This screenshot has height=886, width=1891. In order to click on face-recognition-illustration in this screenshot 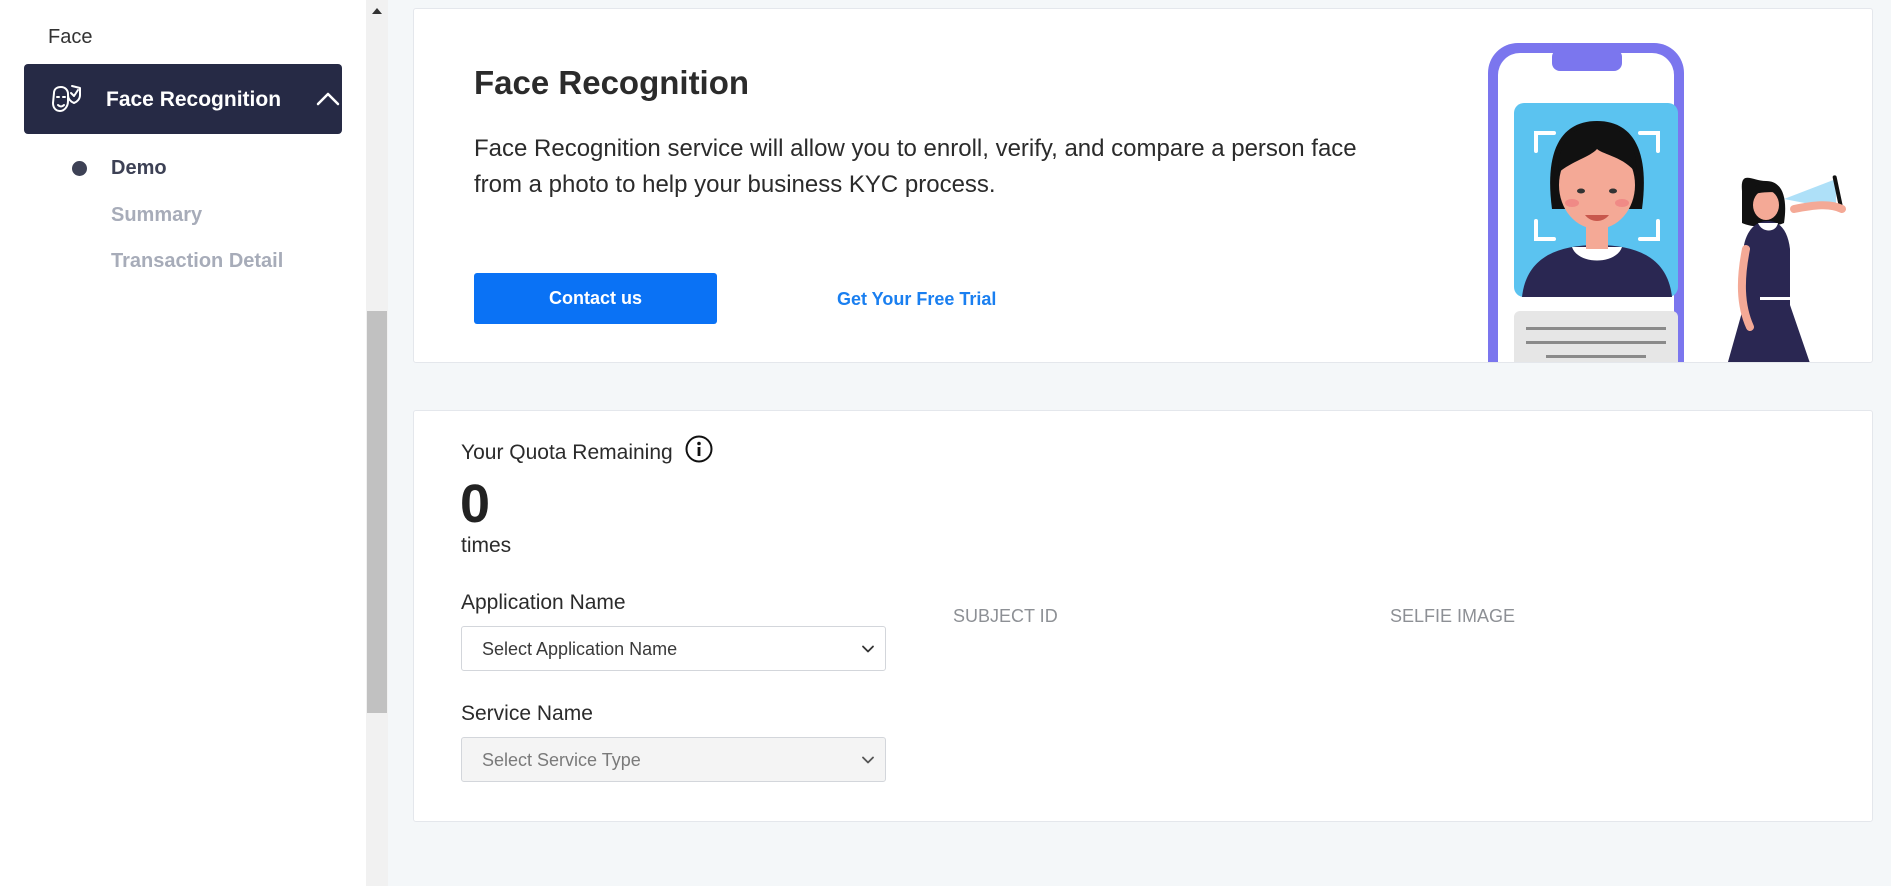, I will do `click(1667, 202)`.